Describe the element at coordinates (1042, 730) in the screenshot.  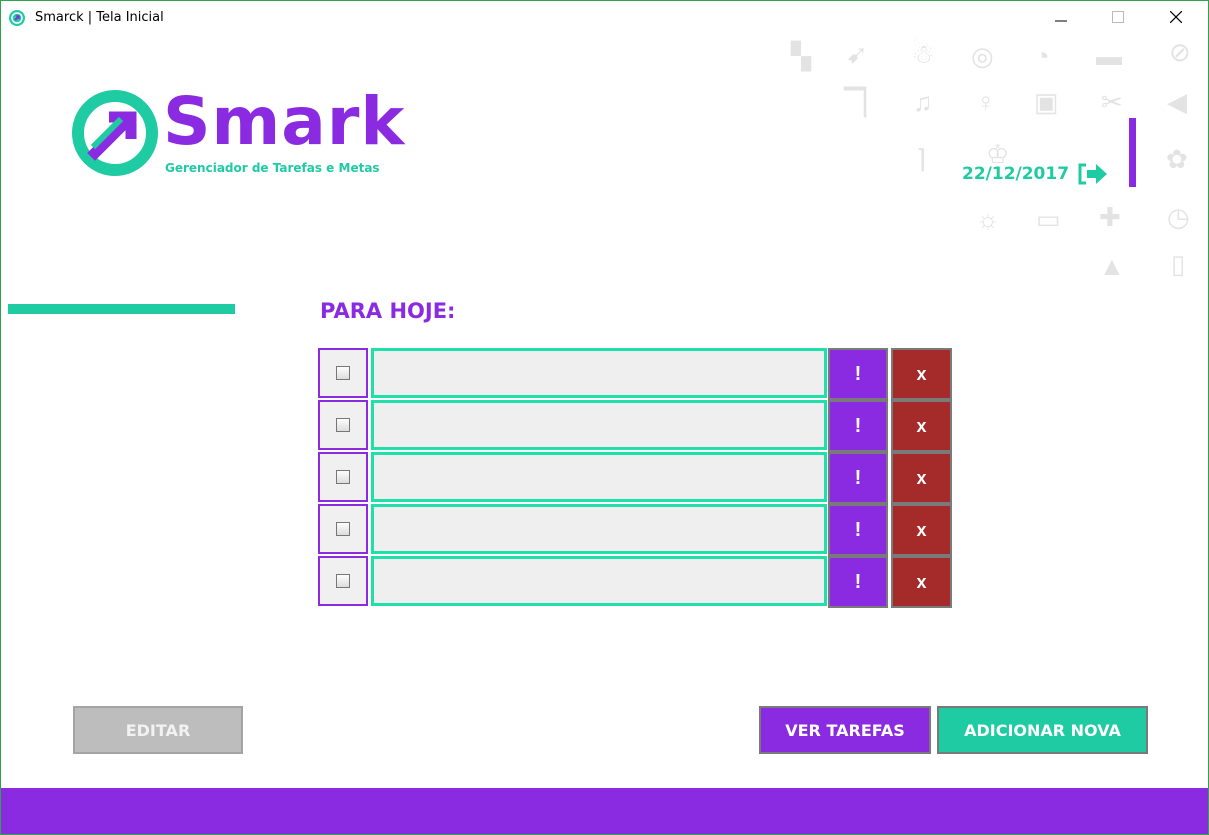
I see `add-new-button: ADICIONAR NOVA` at that location.